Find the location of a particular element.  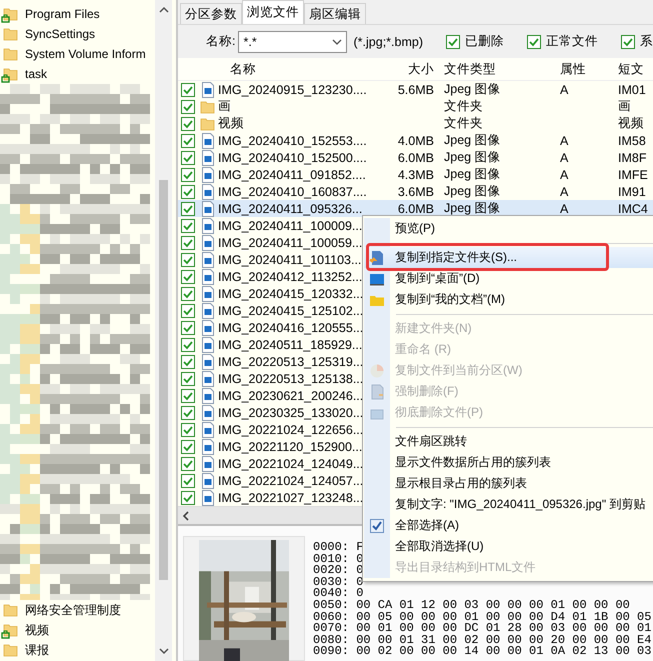

short-name: IM8F is located at coordinates (632, 157).